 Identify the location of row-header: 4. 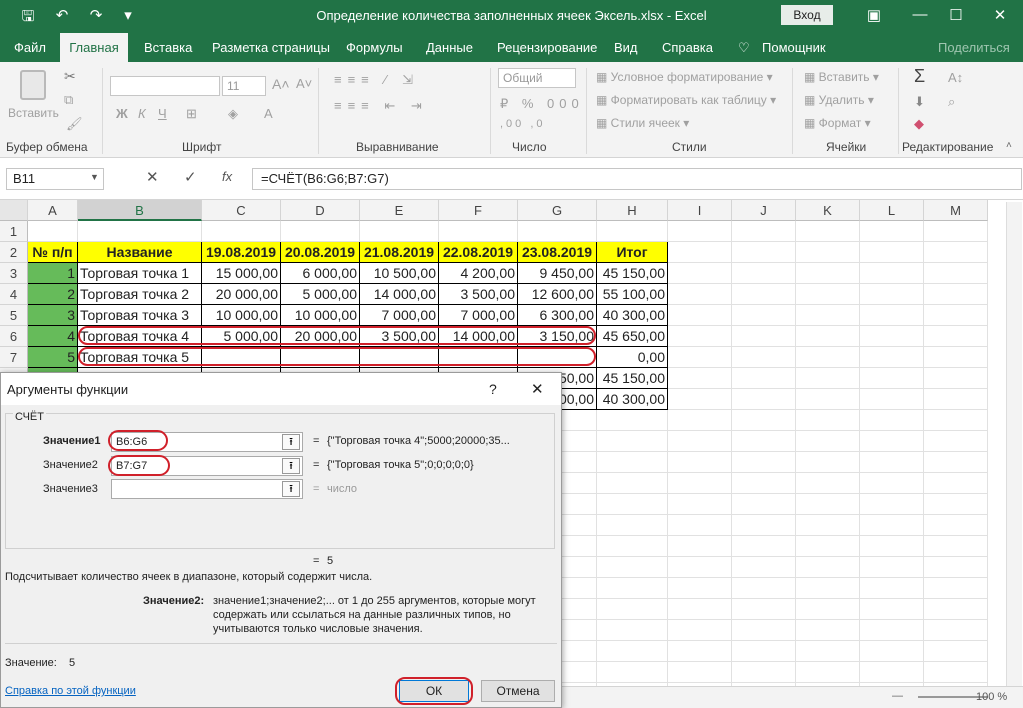
(14, 294).